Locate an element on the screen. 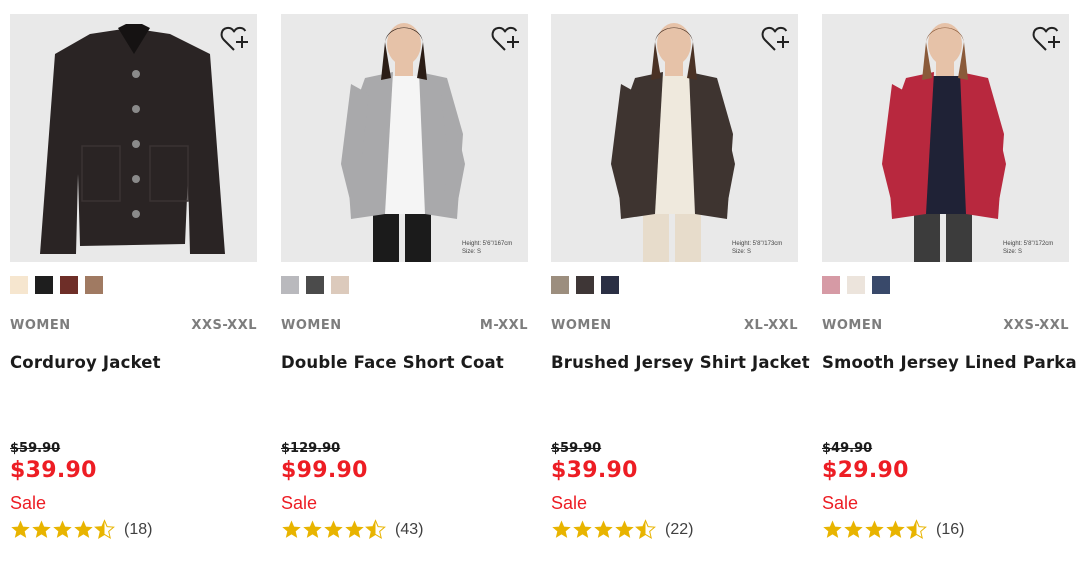  product-rating: (22) is located at coordinates (622, 529).